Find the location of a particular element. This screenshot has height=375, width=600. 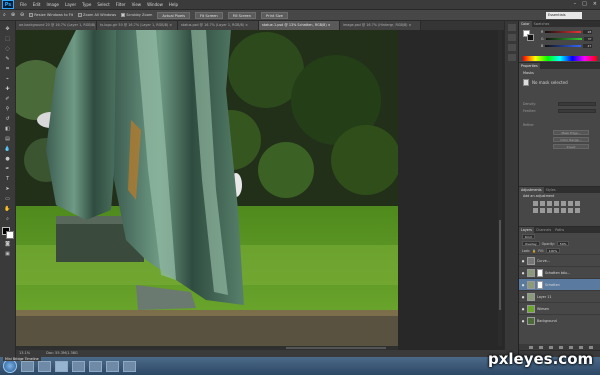

background-color is located at coordinates (9, 235).